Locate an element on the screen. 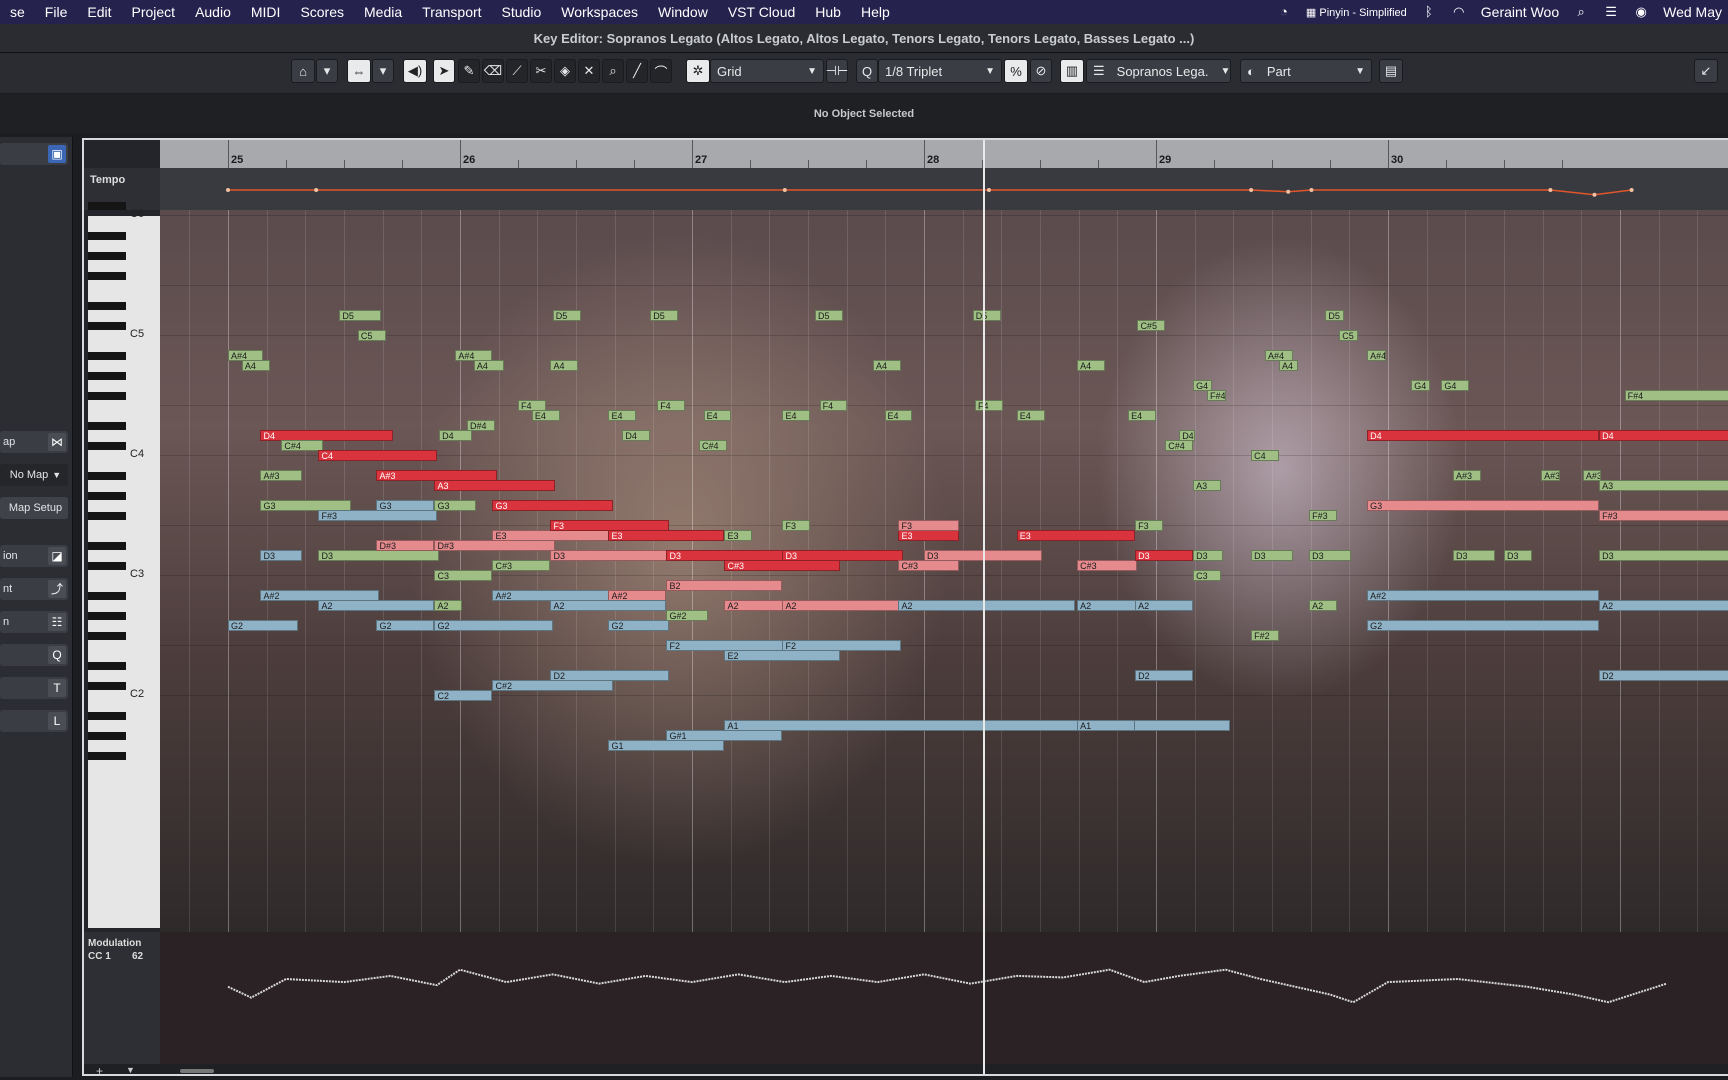  midi-note: C2 is located at coordinates (463, 695).